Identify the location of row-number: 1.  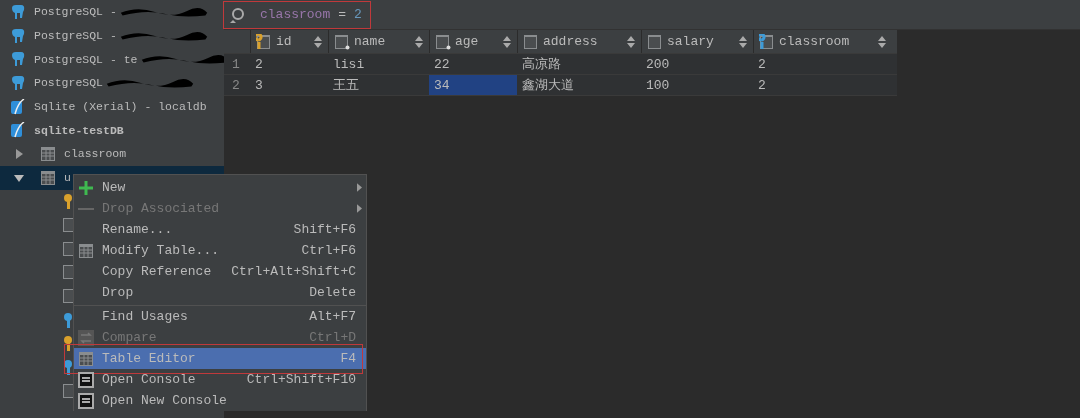
(236, 64).